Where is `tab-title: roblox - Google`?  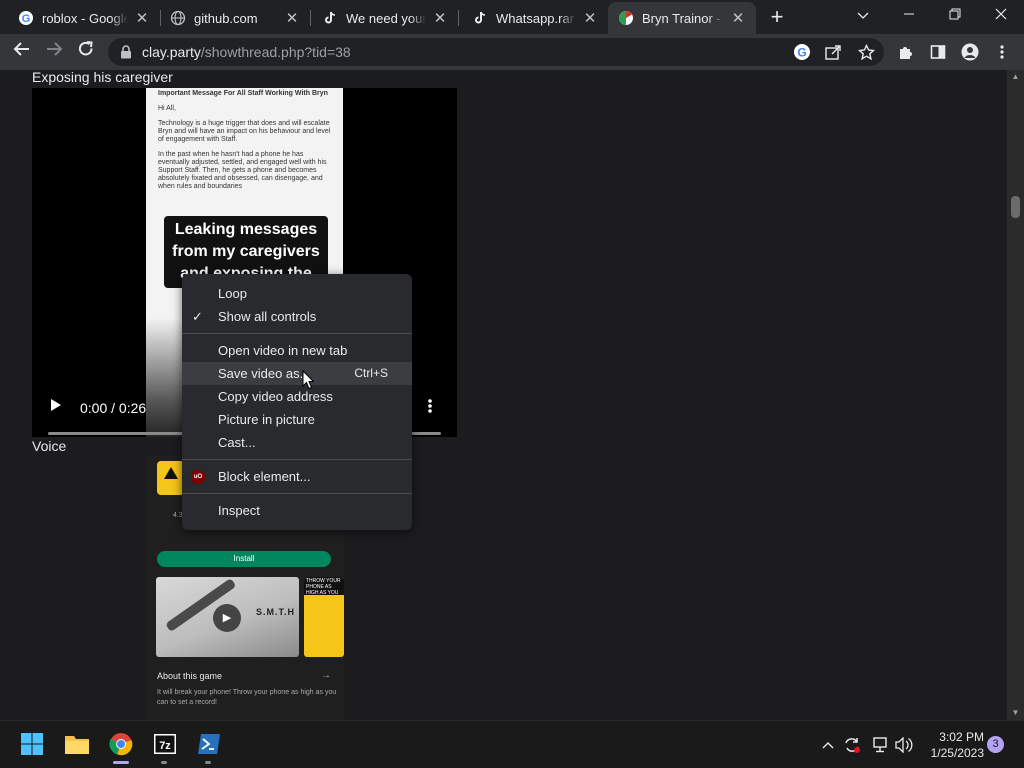 tab-title: roblox - Google is located at coordinates (85, 18).